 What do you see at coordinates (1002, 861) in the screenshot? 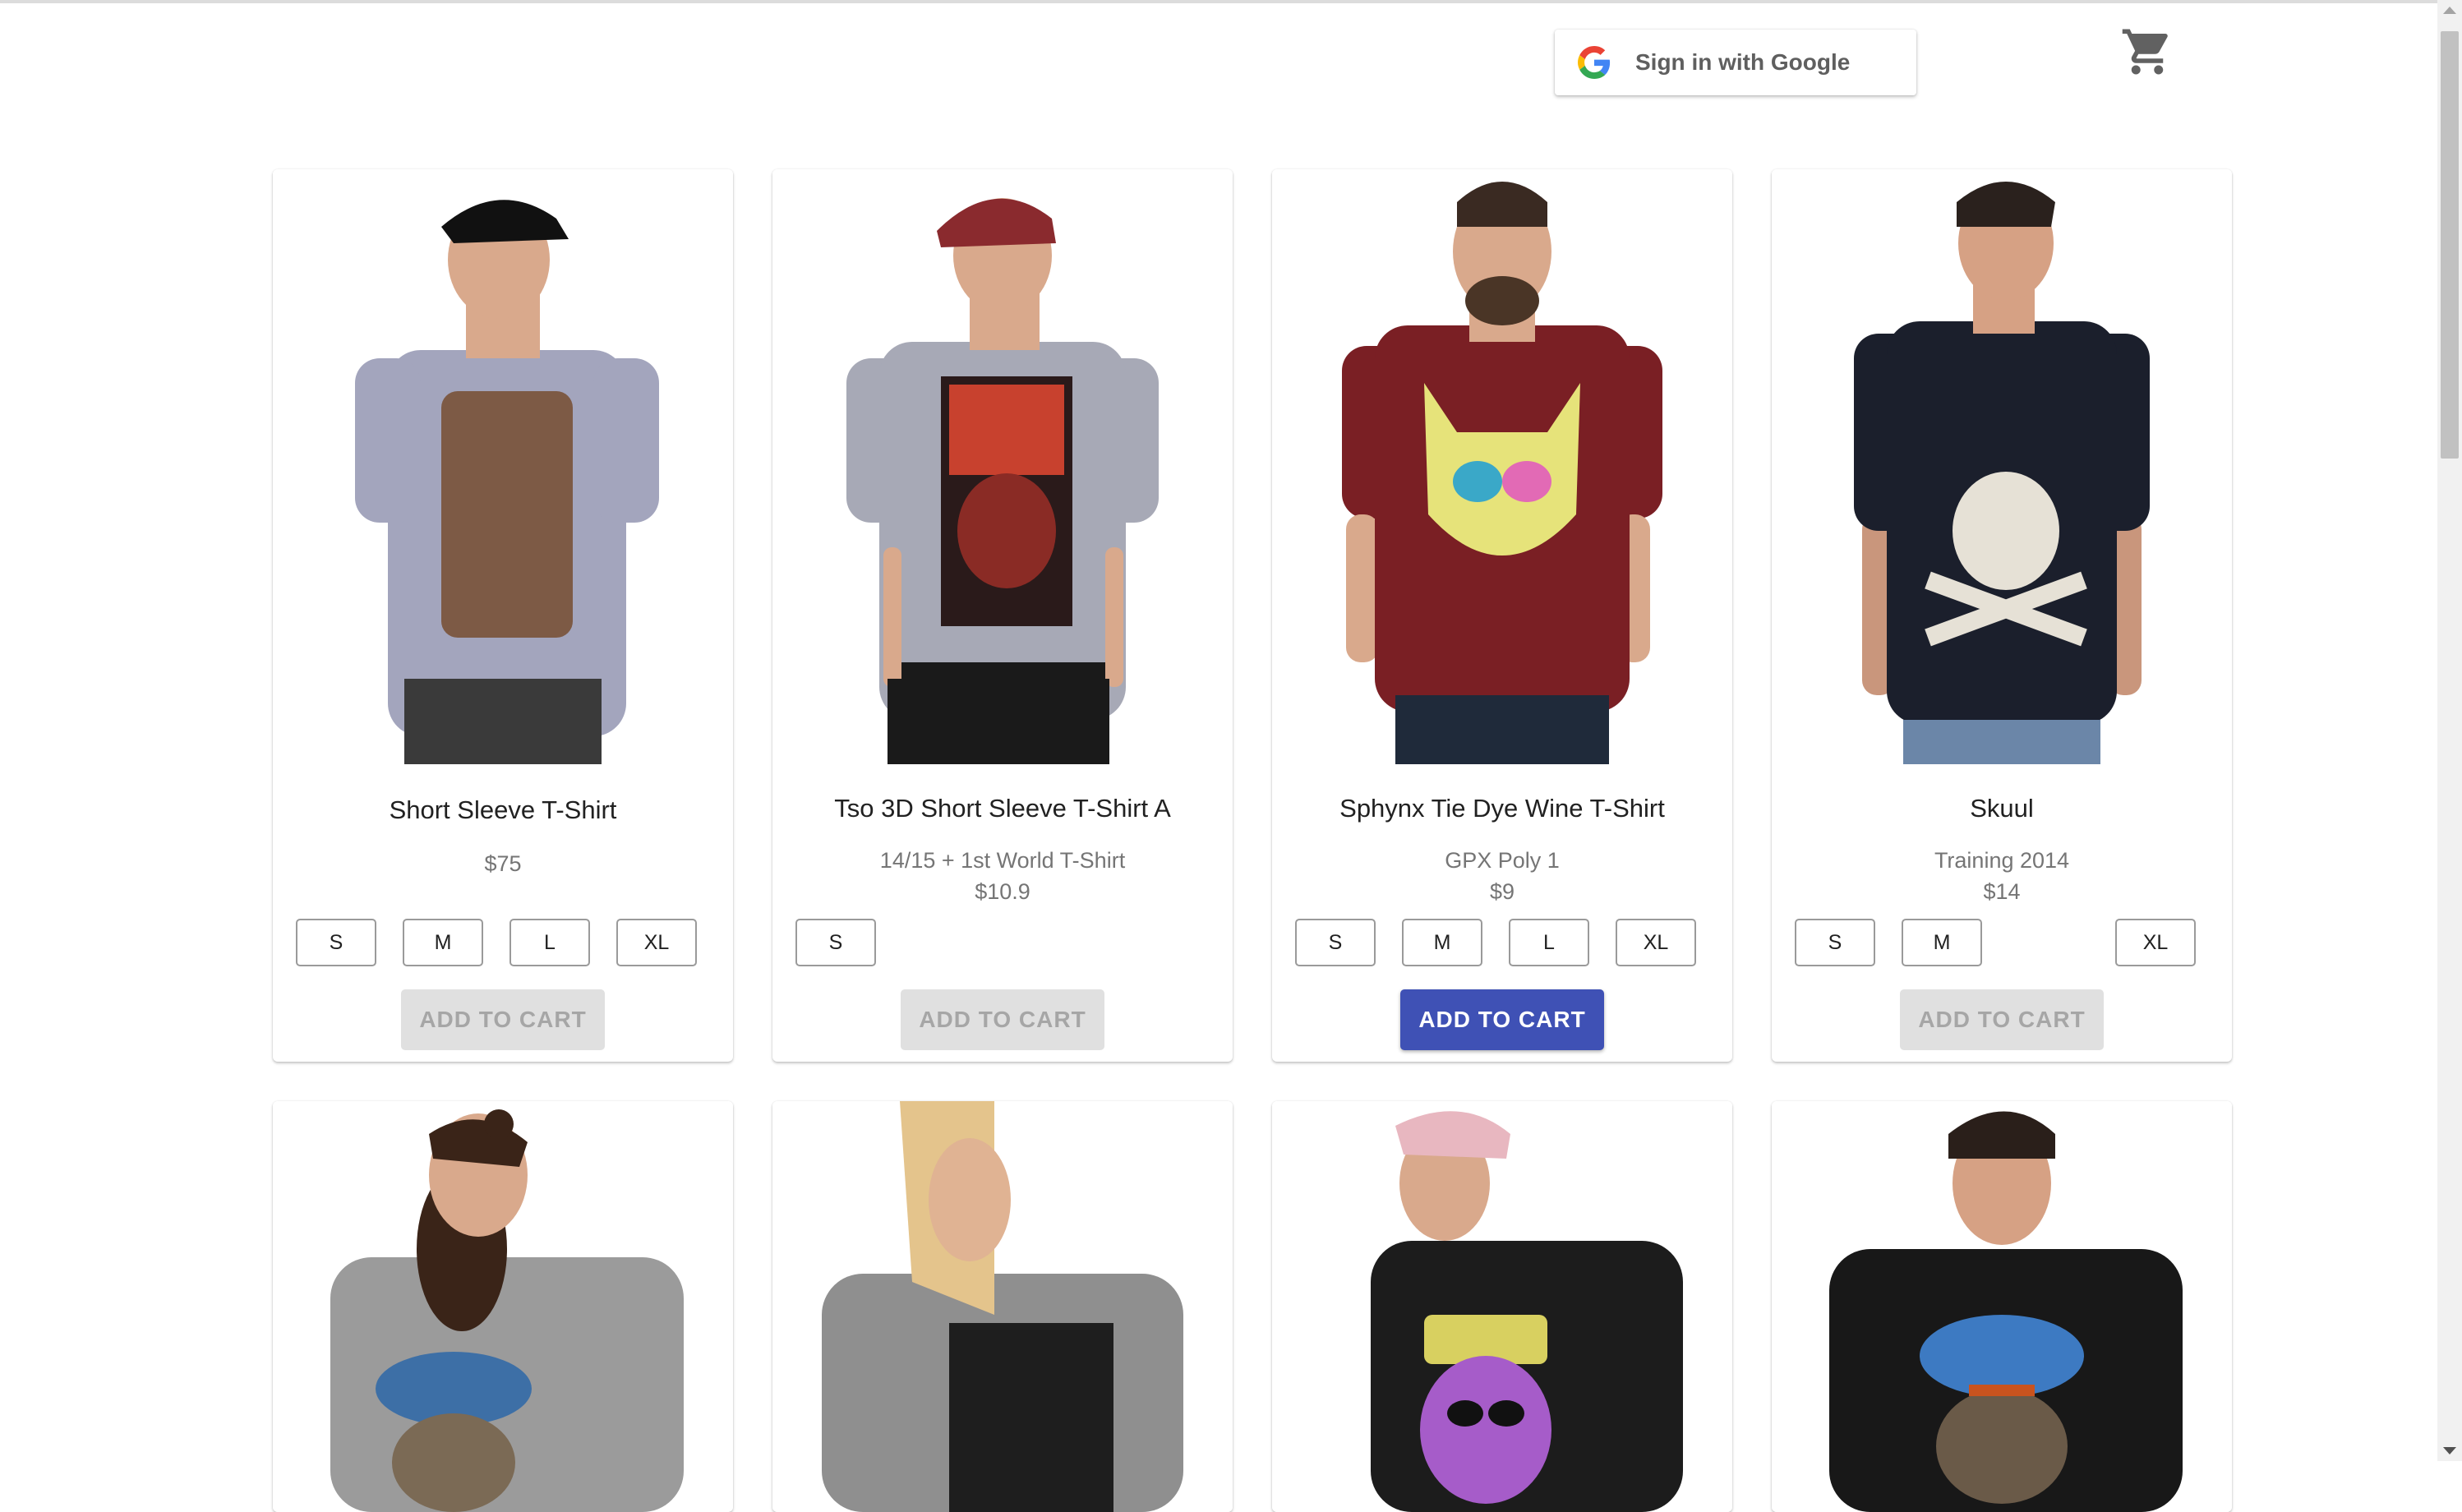
I see `product-style: 14/15 + 1st World T-Shirt` at bounding box center [1002, 861].